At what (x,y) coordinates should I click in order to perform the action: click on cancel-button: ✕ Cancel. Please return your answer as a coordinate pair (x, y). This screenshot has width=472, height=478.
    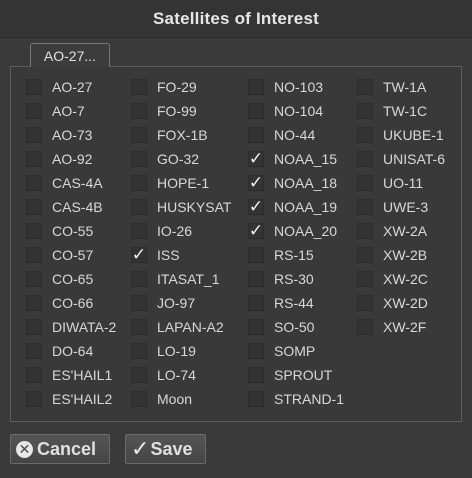
    Looking at the image, I should click on (60, 449).